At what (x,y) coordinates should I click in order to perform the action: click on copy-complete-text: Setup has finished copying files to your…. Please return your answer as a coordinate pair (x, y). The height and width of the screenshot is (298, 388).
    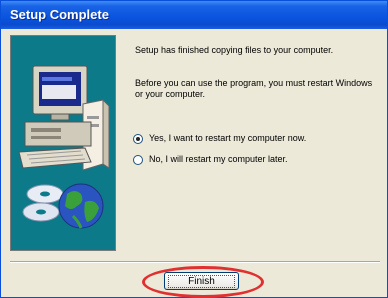
    Looking at the image, I should click on (234, 50).